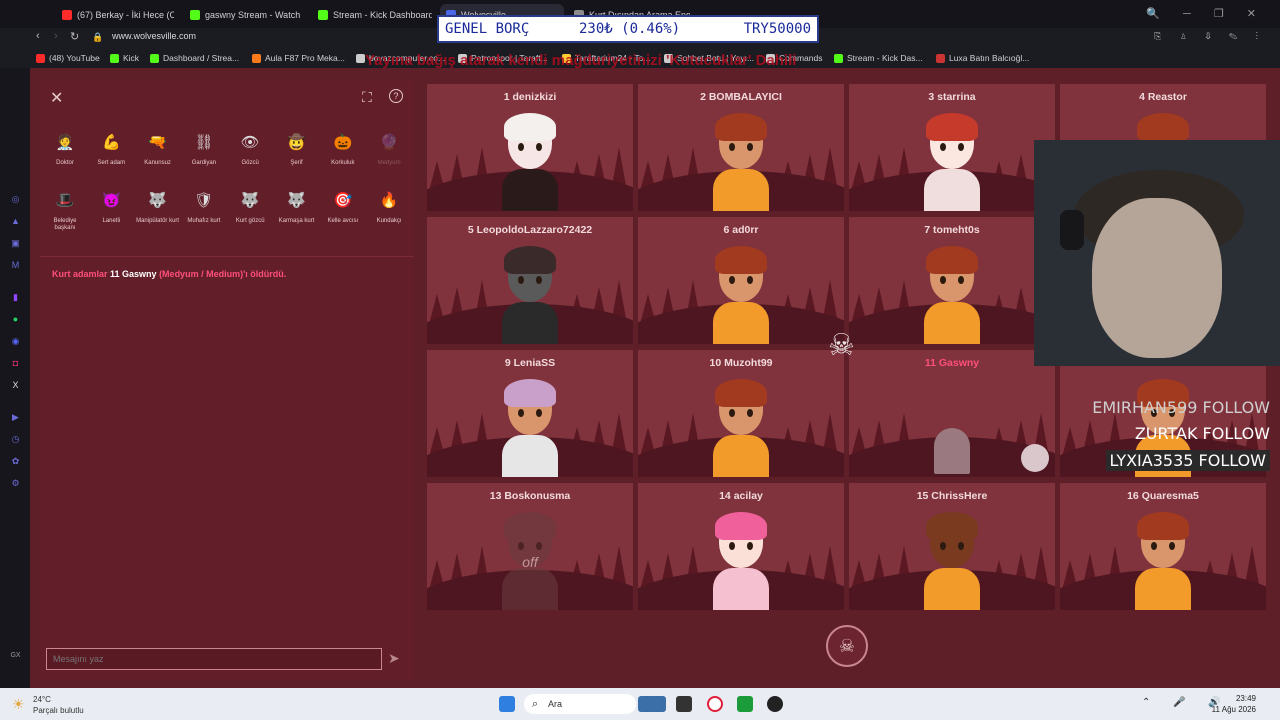 Image resolution: width=1280 pixels, height=720 pixels. I want to click on twitch-icon: ▮, so click(15, 297).